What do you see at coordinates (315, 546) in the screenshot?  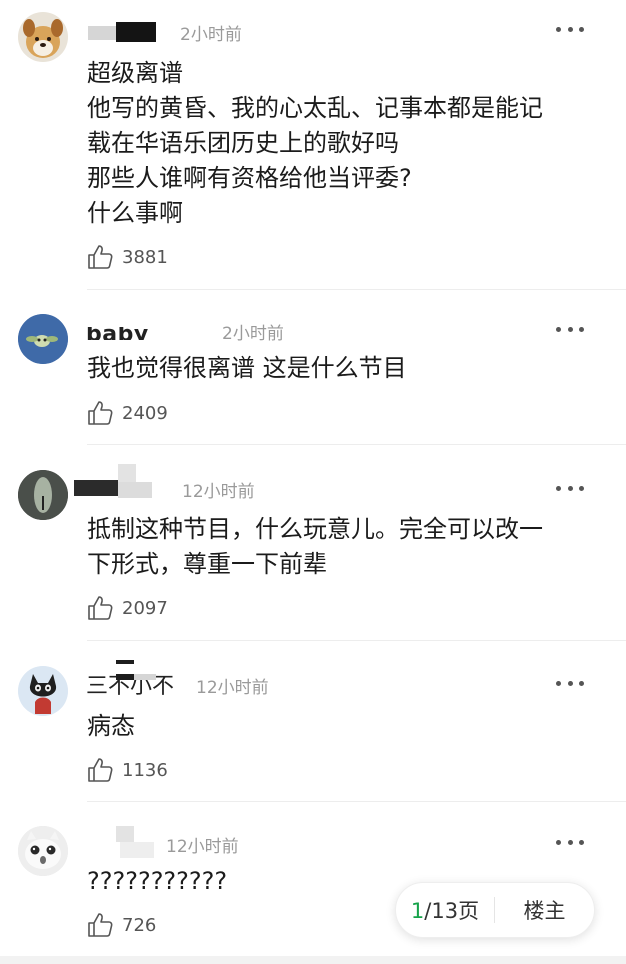 I see `comment-text: 抵制这种节目，什么玩意儿。完全可以改一 下形式，尊重一下前辈` at bounding box center [315, 546].